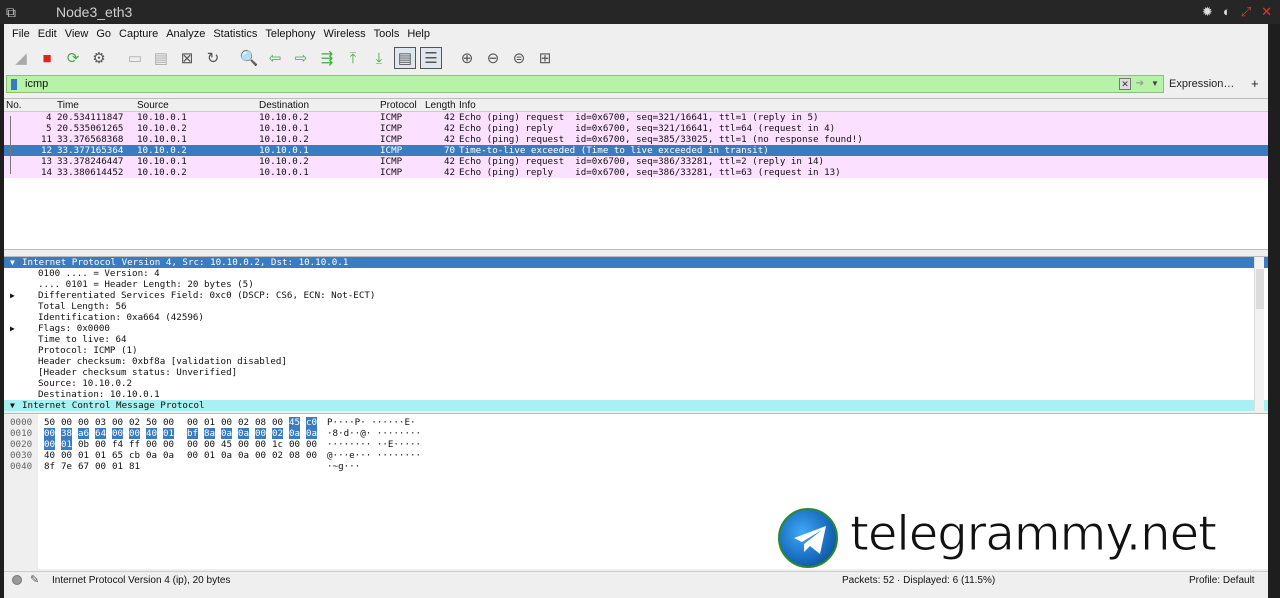 This screenshot has height=598, width=1280. What do you see at coordinates (83, 466) in the screenshot?
I see `hex-byte: 67` at bounding box center [83, 466].